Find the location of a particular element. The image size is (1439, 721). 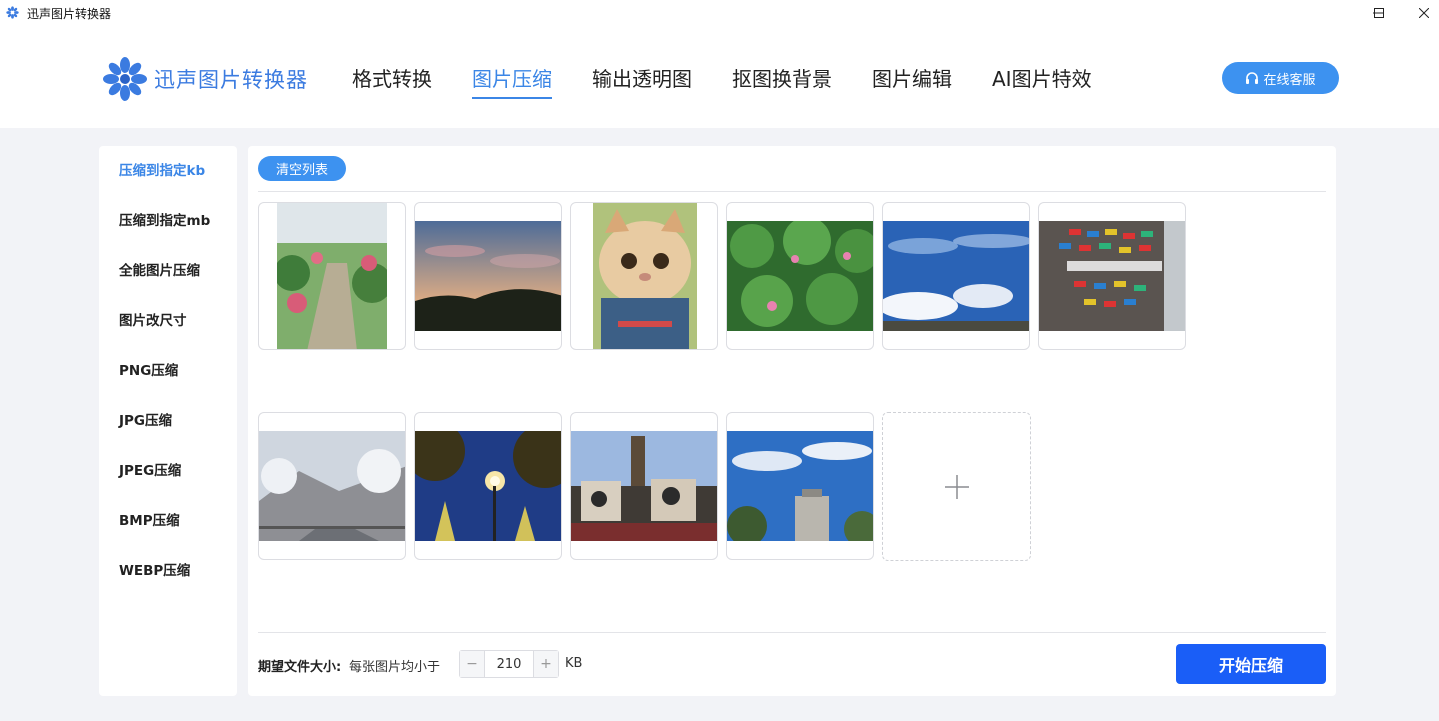

add-image-button is located at coordinates (956, 486).